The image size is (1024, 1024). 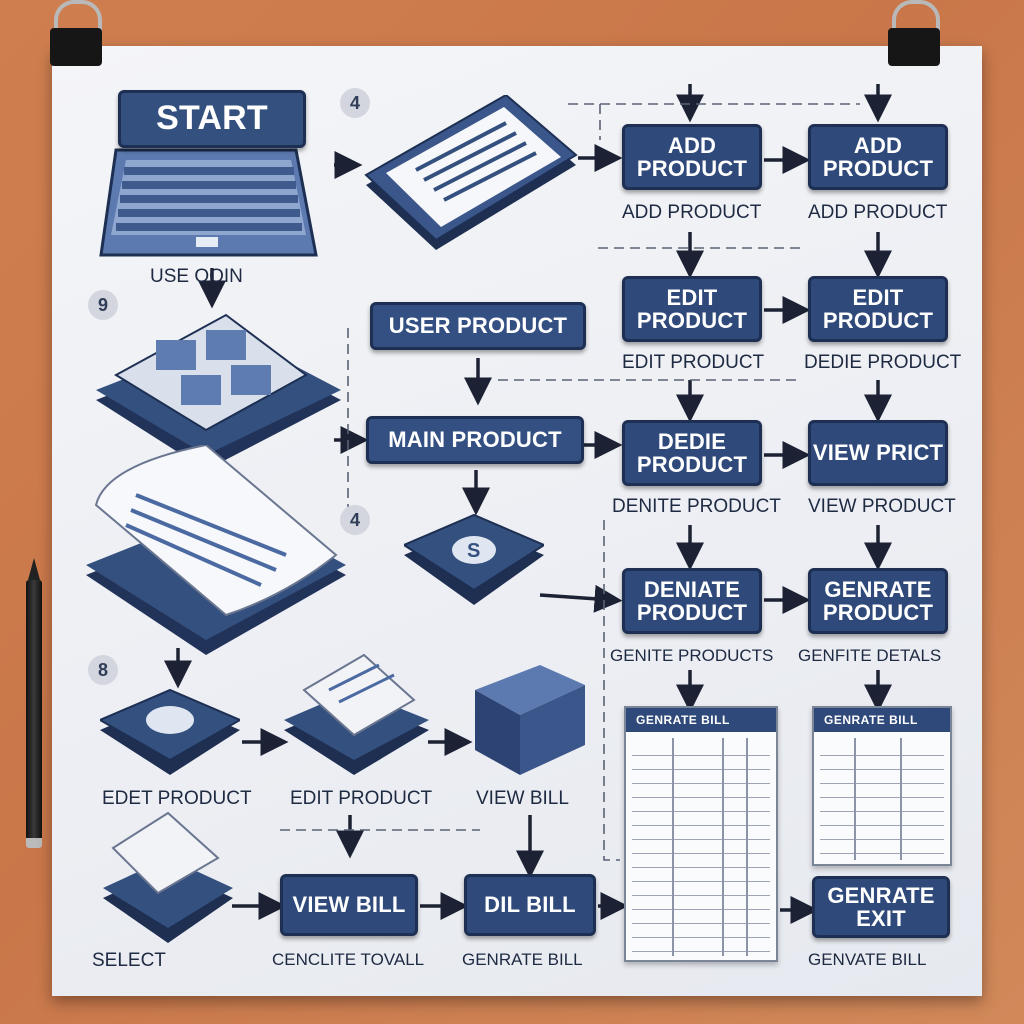 What do you see at coordinates (34, 703) in the screenshot?
I see `pen-icon` at bounding box center [34, 703].